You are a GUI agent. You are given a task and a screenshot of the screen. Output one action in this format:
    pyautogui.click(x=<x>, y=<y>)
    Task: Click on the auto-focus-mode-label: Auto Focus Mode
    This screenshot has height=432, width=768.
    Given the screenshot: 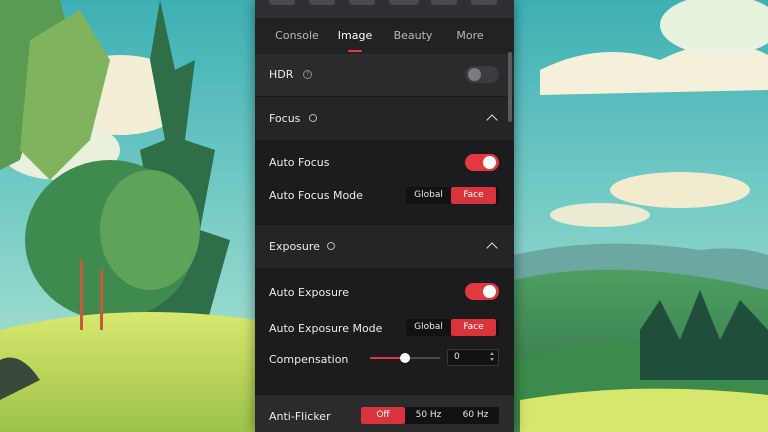 What is the action you would take?
    pyautogui.click(x=316, y=195)
    